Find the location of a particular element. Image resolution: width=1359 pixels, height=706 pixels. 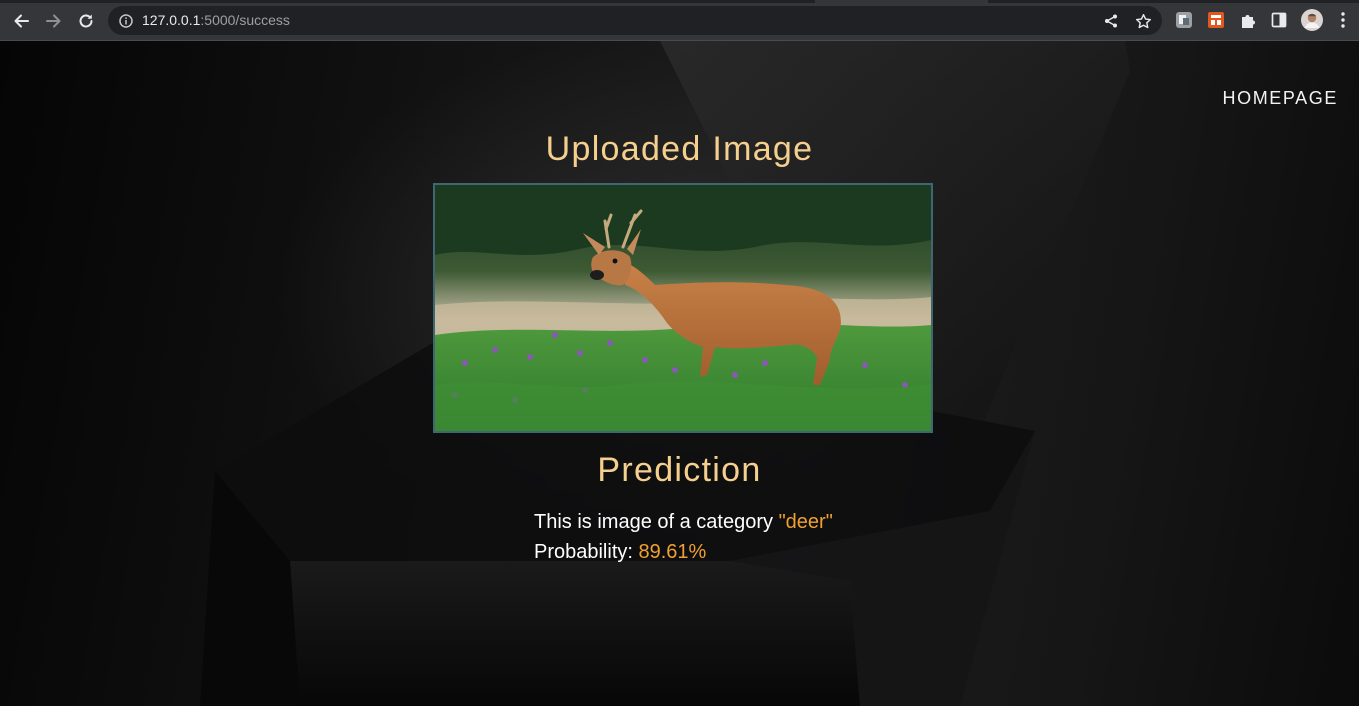

uploaded-image is located at coordinates (683, 308).